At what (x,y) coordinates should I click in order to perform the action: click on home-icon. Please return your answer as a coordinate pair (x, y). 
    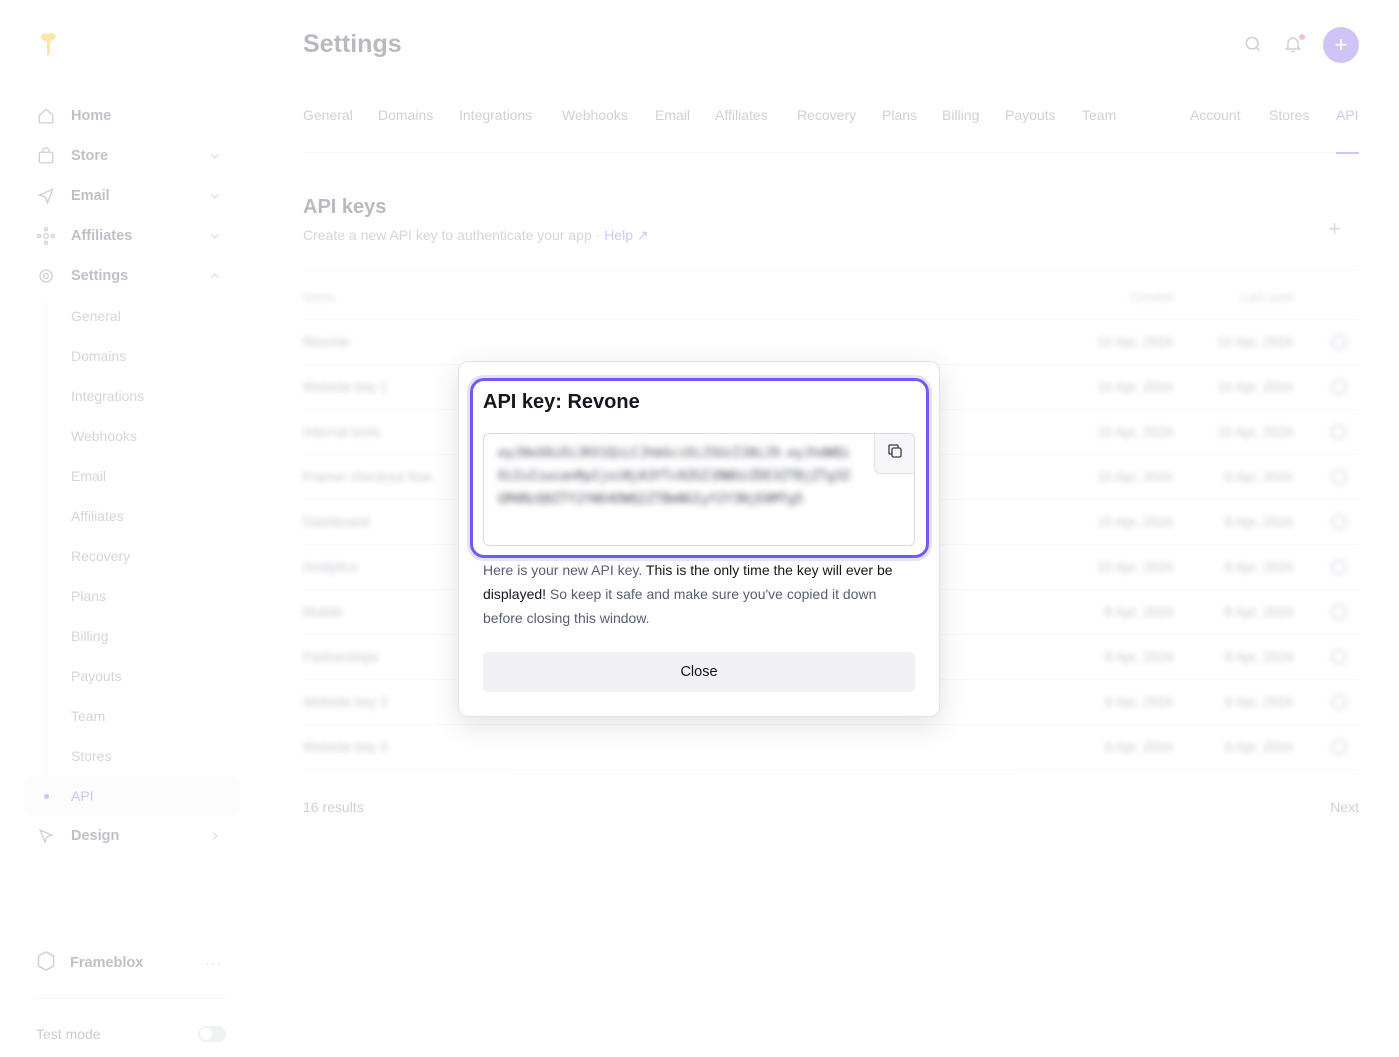
    Looking at the image, I should click on (46, 116).